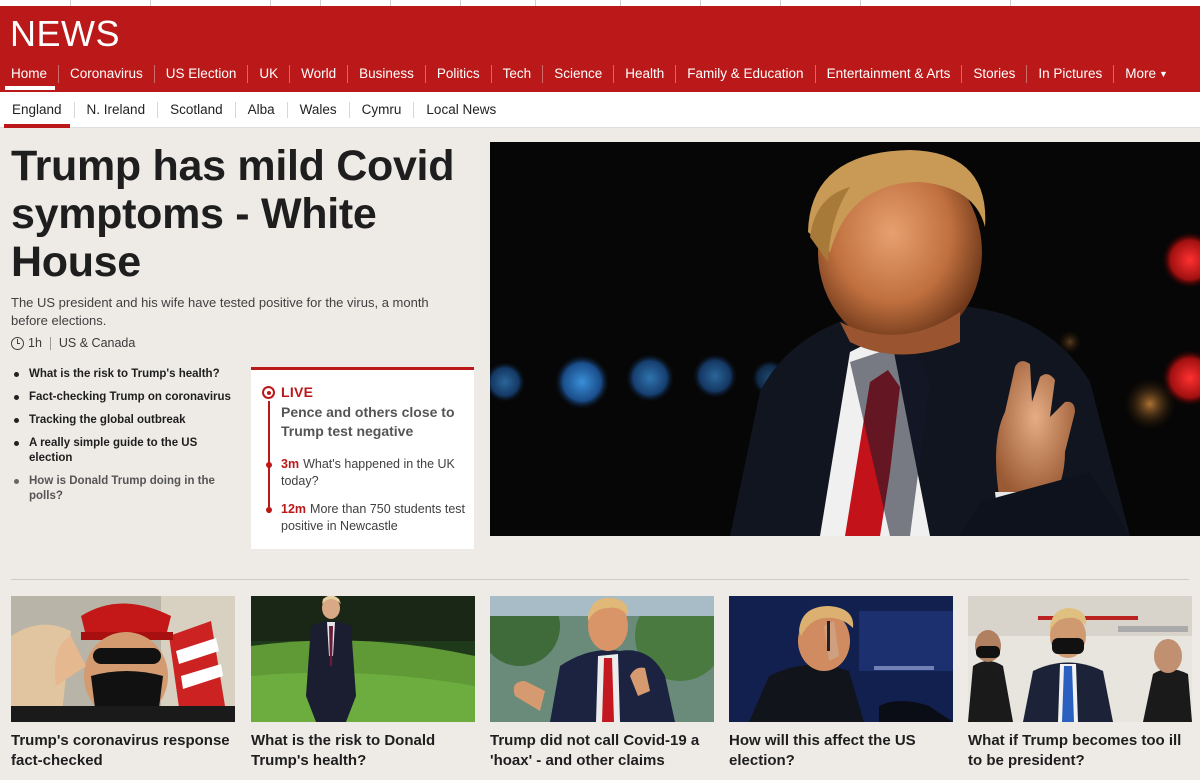 The width and height of the screenshot is (1200, 780). I want to click on section-divider, so click(600, 579).